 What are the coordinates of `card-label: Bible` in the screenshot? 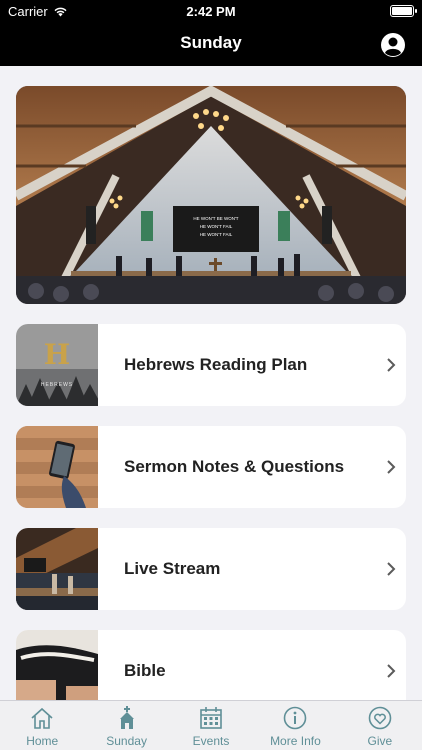 It's located at (145, 670).